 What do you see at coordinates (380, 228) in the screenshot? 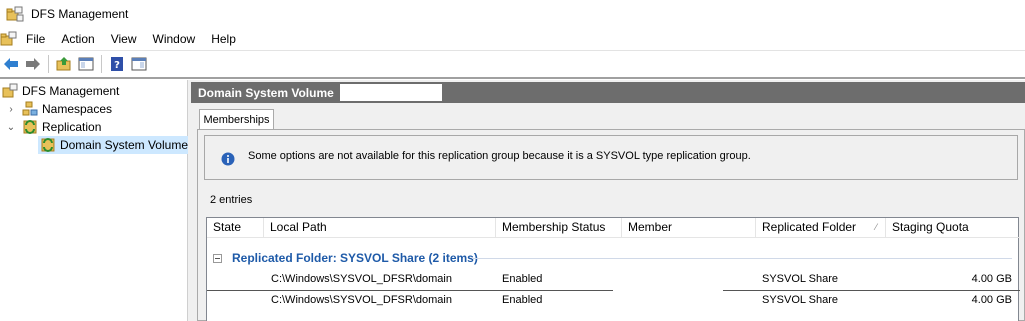
I see `column-header-local-path: Local Path` at bounding box center [380, 228].